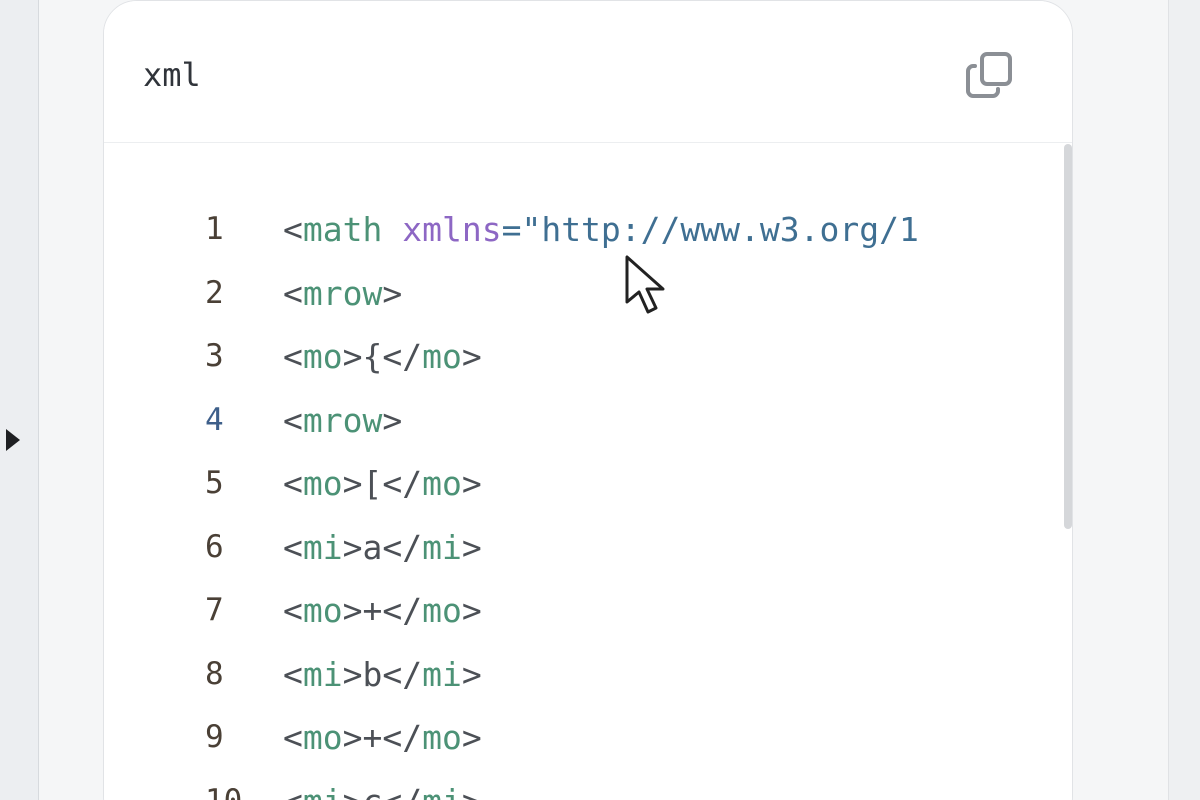 The height and width of the screenshot is (800, 1200). Describe the element at coordinates (214, 483) in the screenshot. I see `line-number: 5` at that location.